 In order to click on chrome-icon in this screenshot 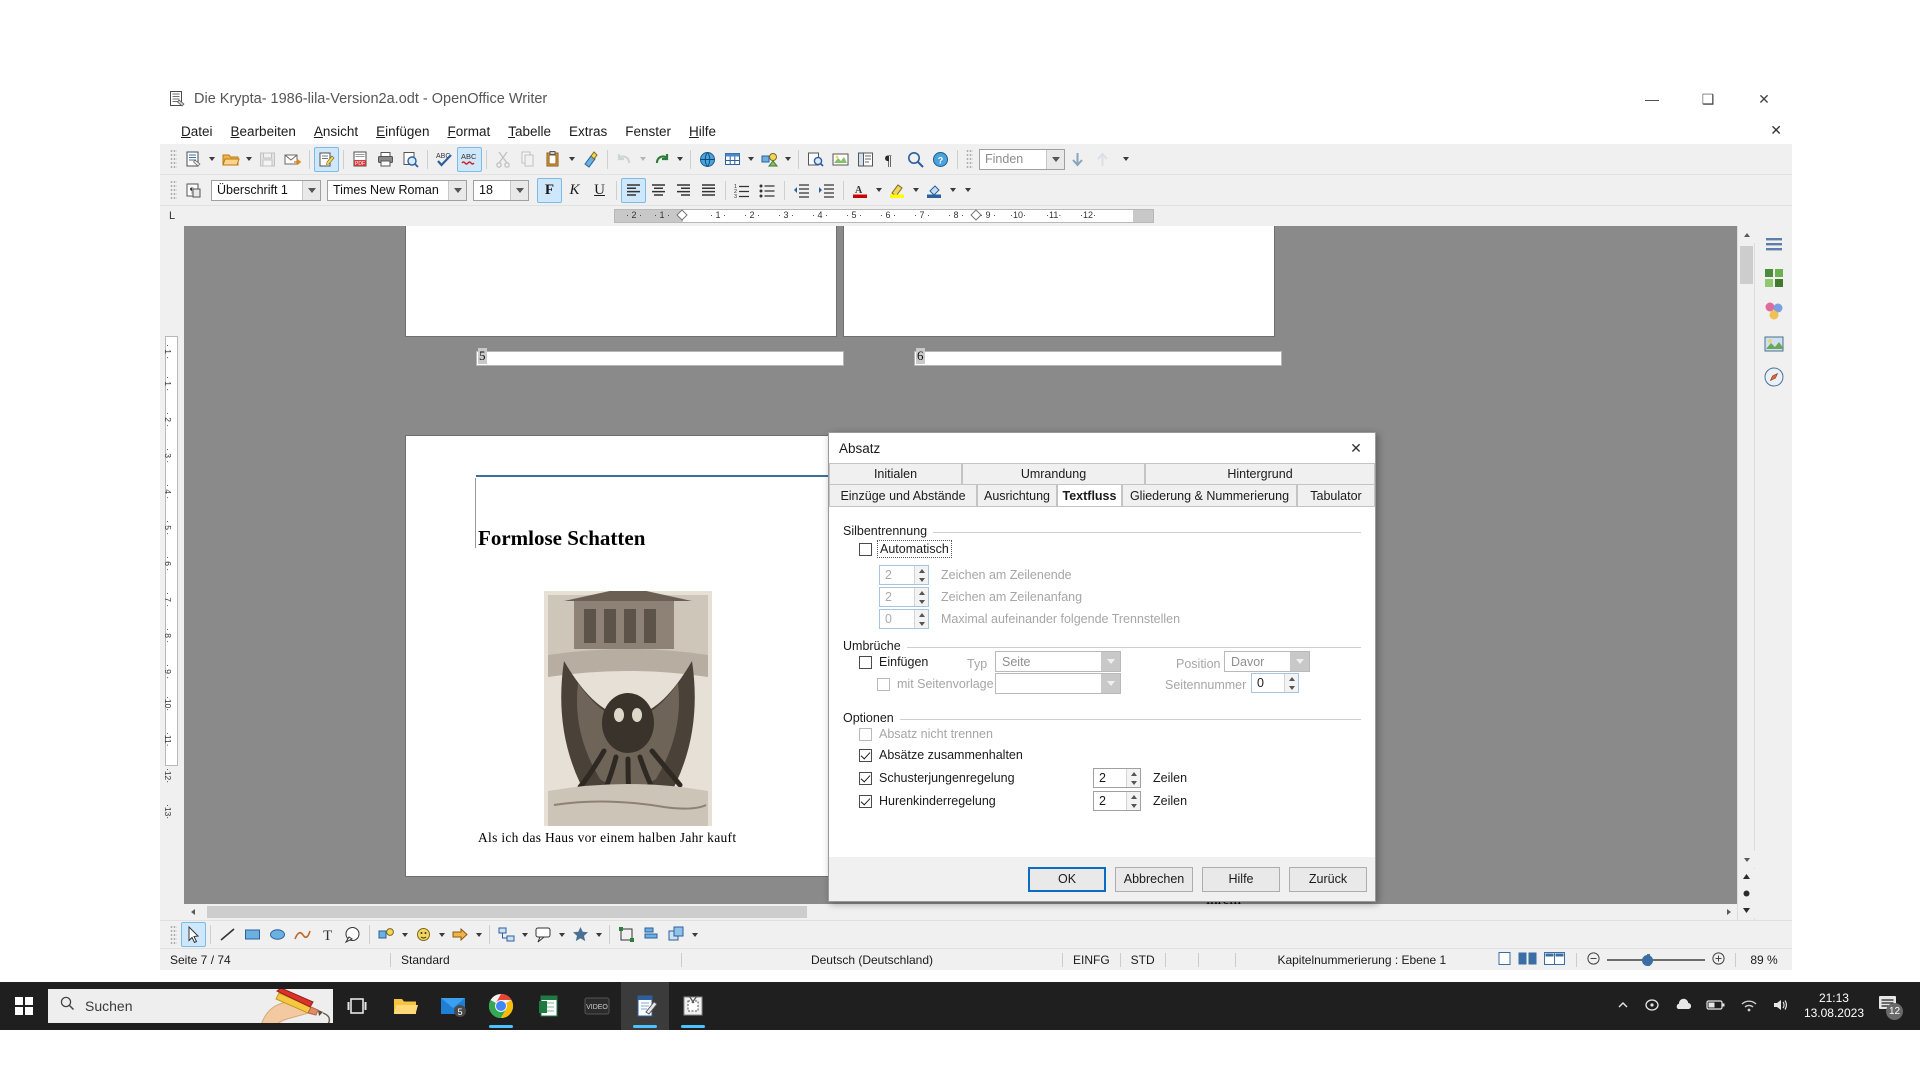, I will do `click(501, 1006)`.